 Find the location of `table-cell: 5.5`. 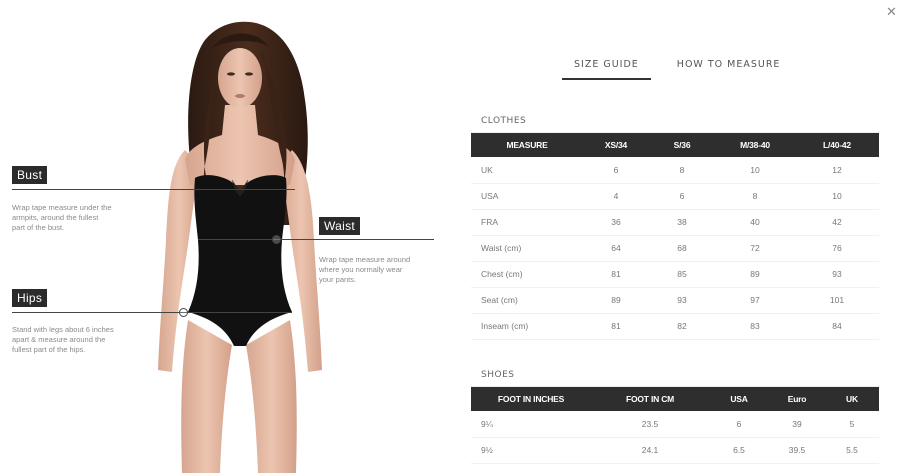

table-cell: 5.5 is located at coordinates (852, 450).